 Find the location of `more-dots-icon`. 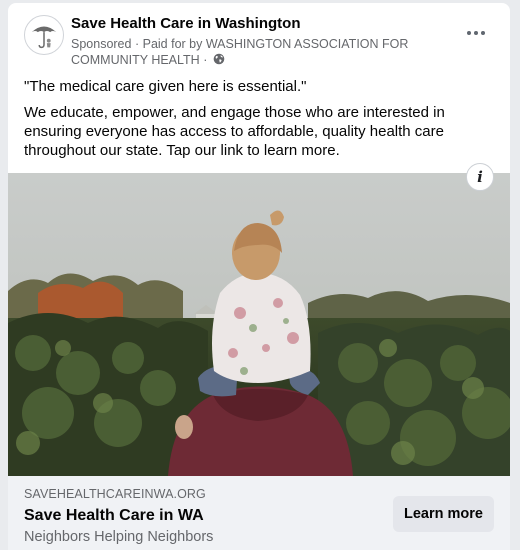

more-dots-icon is located at coordinates (476, 33).